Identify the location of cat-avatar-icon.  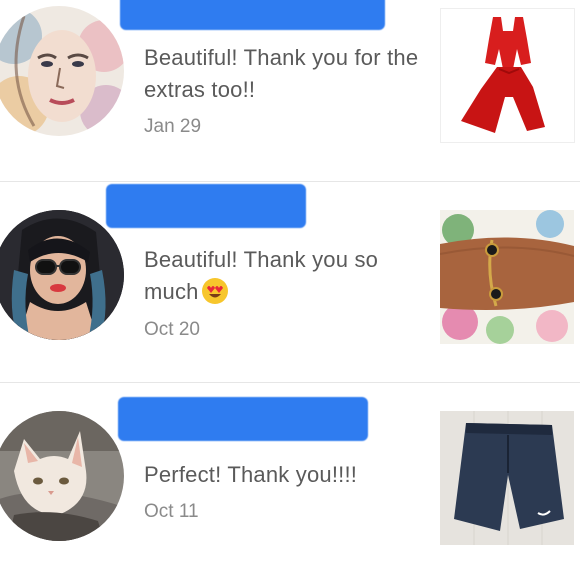
(62, 476).